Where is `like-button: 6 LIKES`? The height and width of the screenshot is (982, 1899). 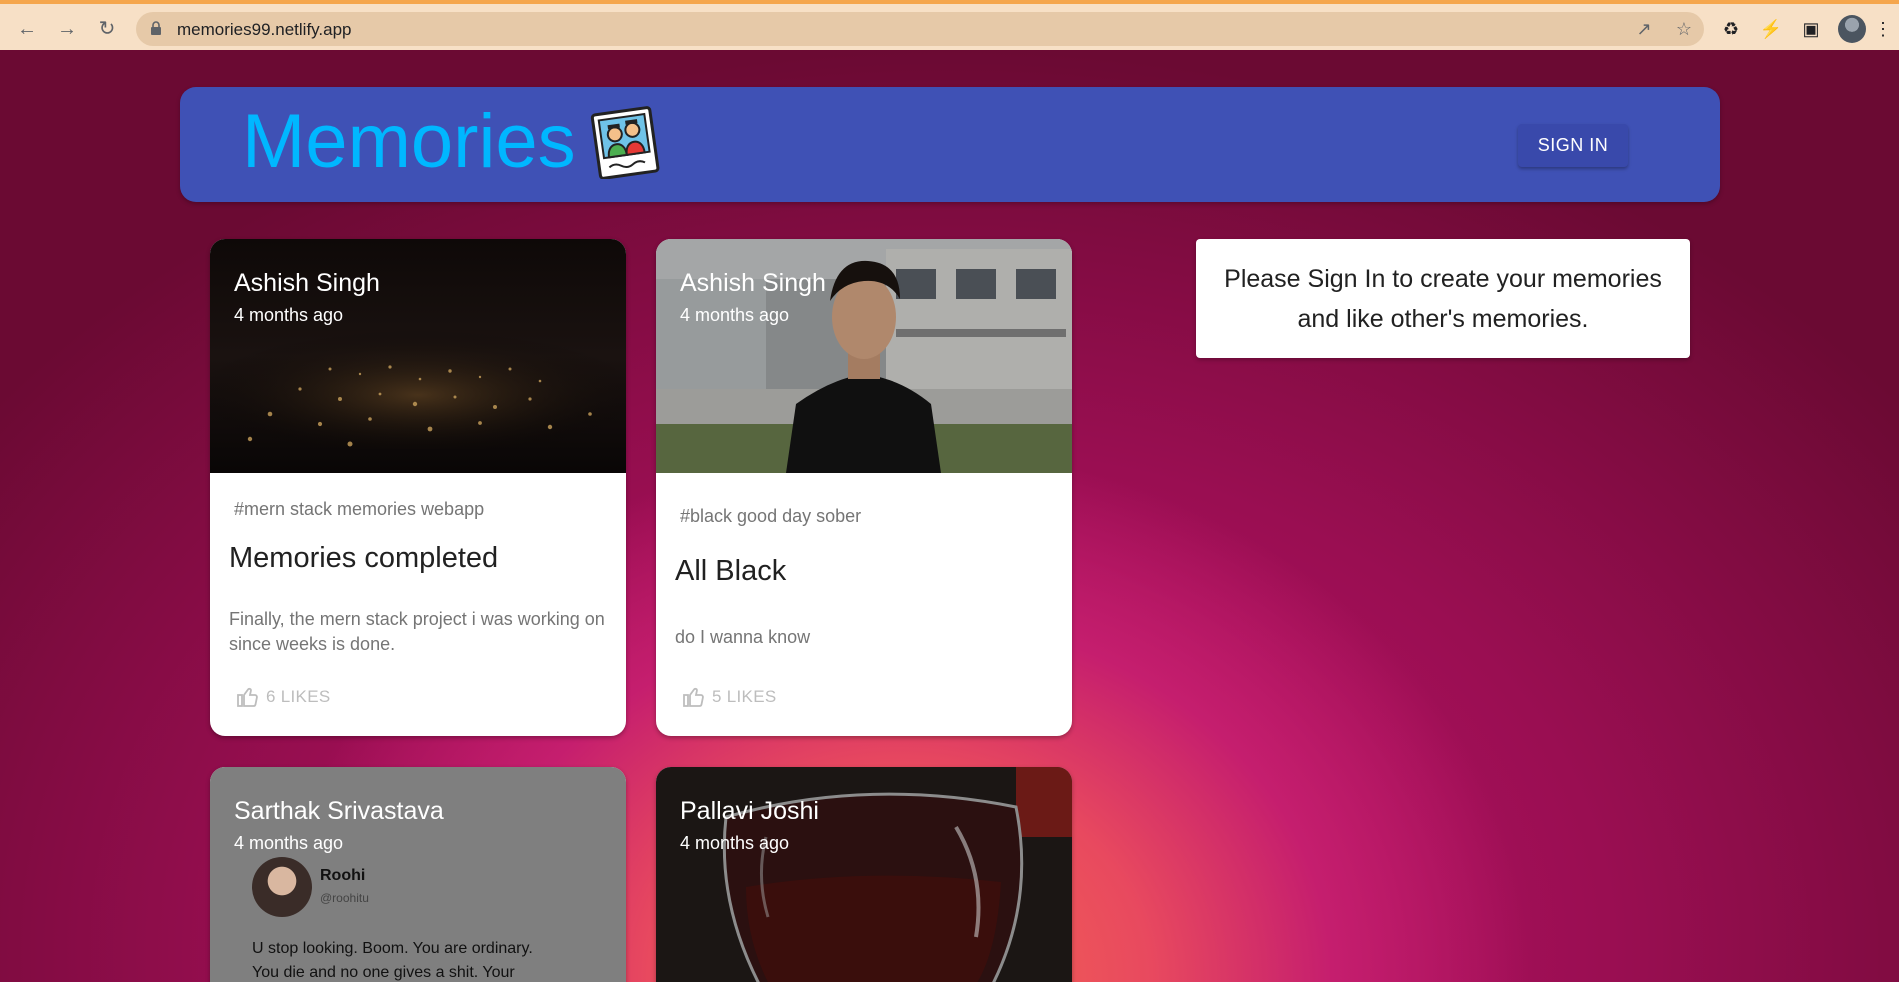
like-button: 6 LIKES is located at coordinates (283, 697).